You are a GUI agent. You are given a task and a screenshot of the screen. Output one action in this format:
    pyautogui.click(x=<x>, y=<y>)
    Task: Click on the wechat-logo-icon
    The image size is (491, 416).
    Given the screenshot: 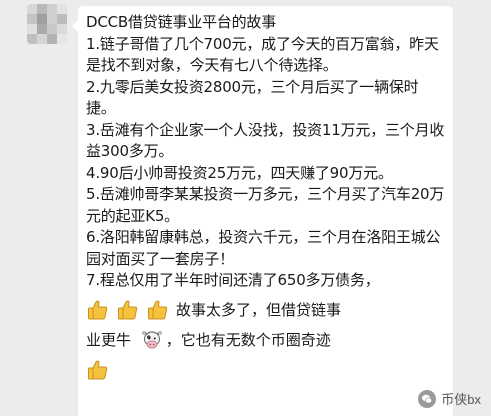 What is the action you would take?
    pyautogui.click(x=427, y=398)
    